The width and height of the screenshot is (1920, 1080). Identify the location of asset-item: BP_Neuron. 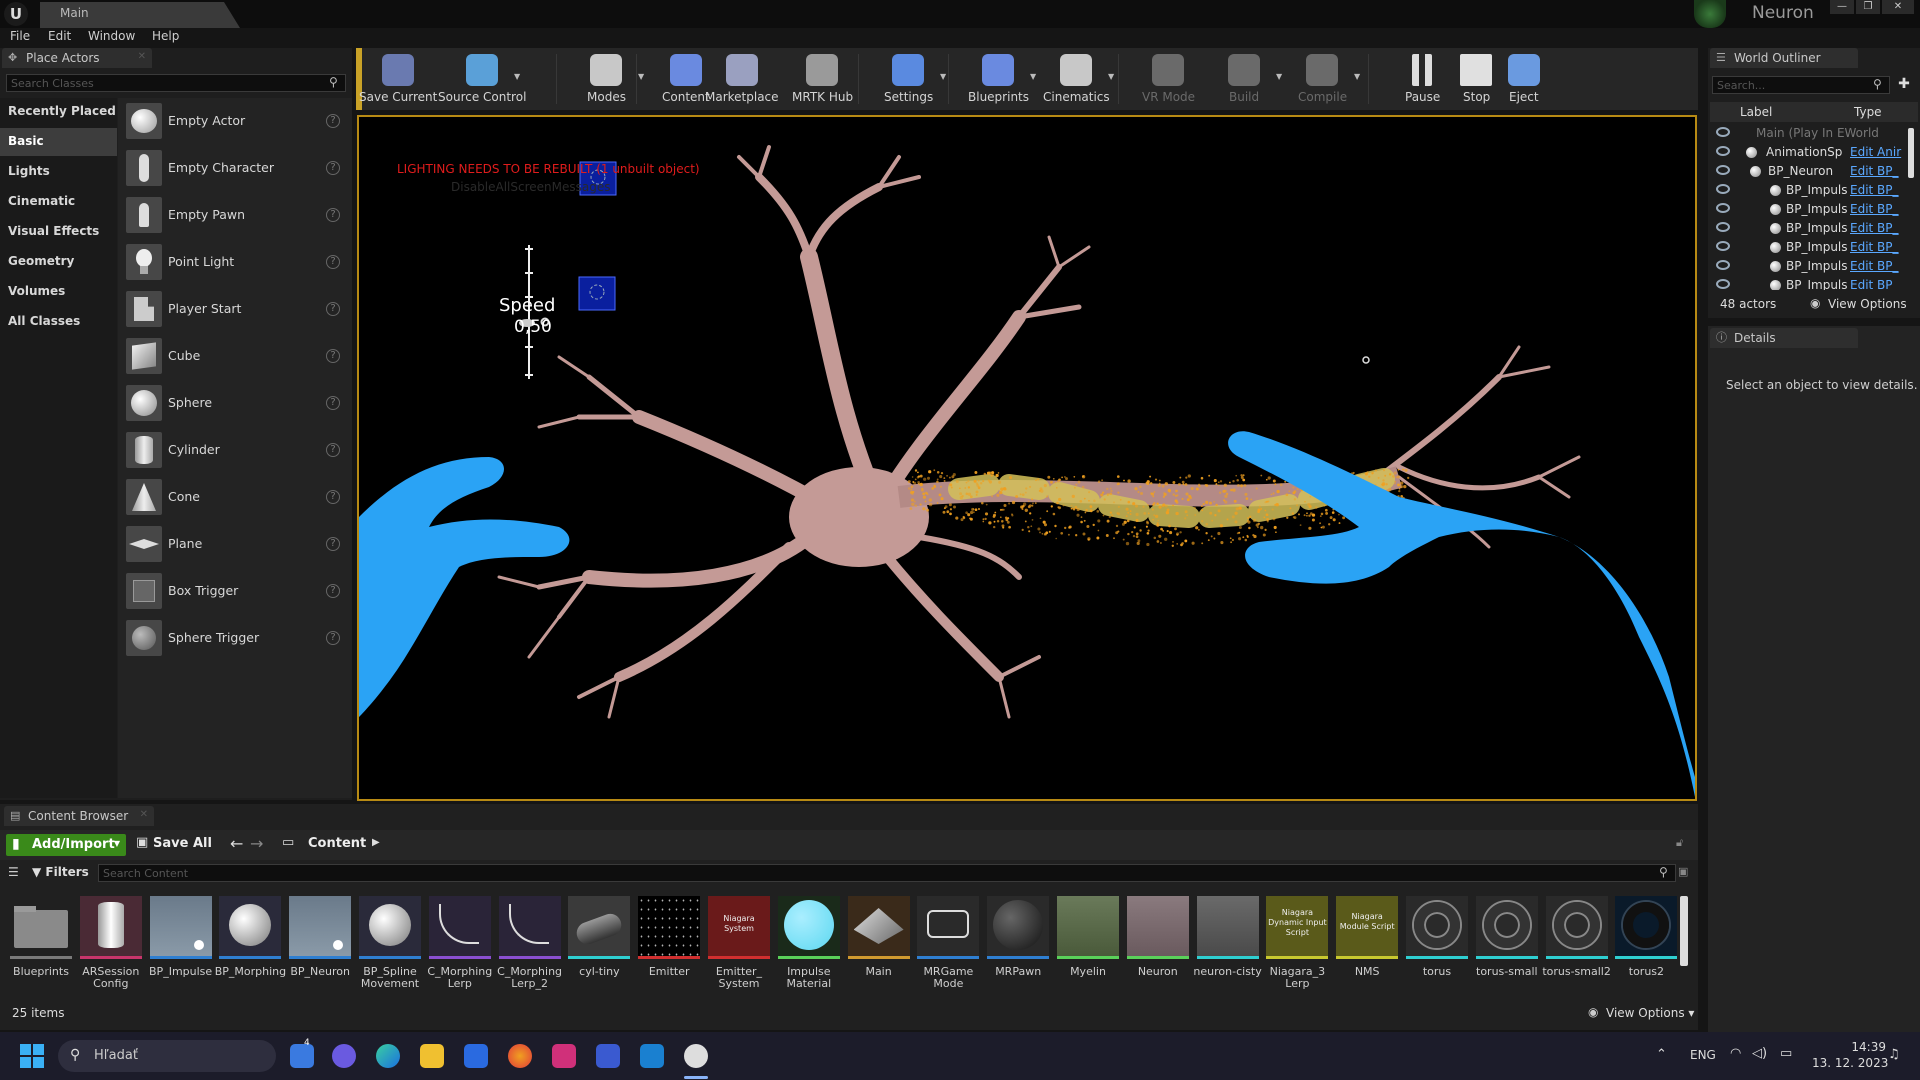
(320, 946).